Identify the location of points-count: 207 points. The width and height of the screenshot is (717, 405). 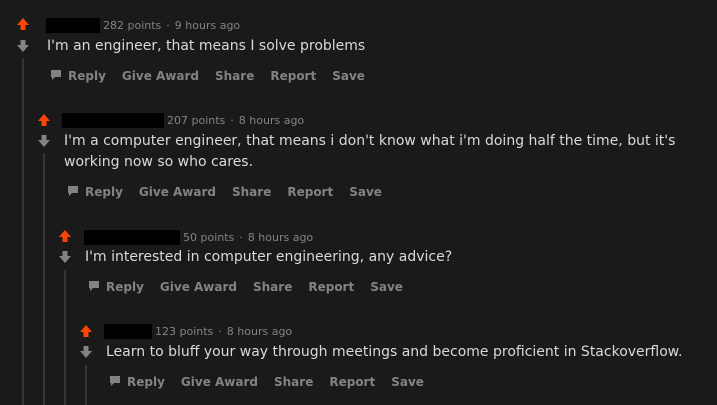
(196, 120).